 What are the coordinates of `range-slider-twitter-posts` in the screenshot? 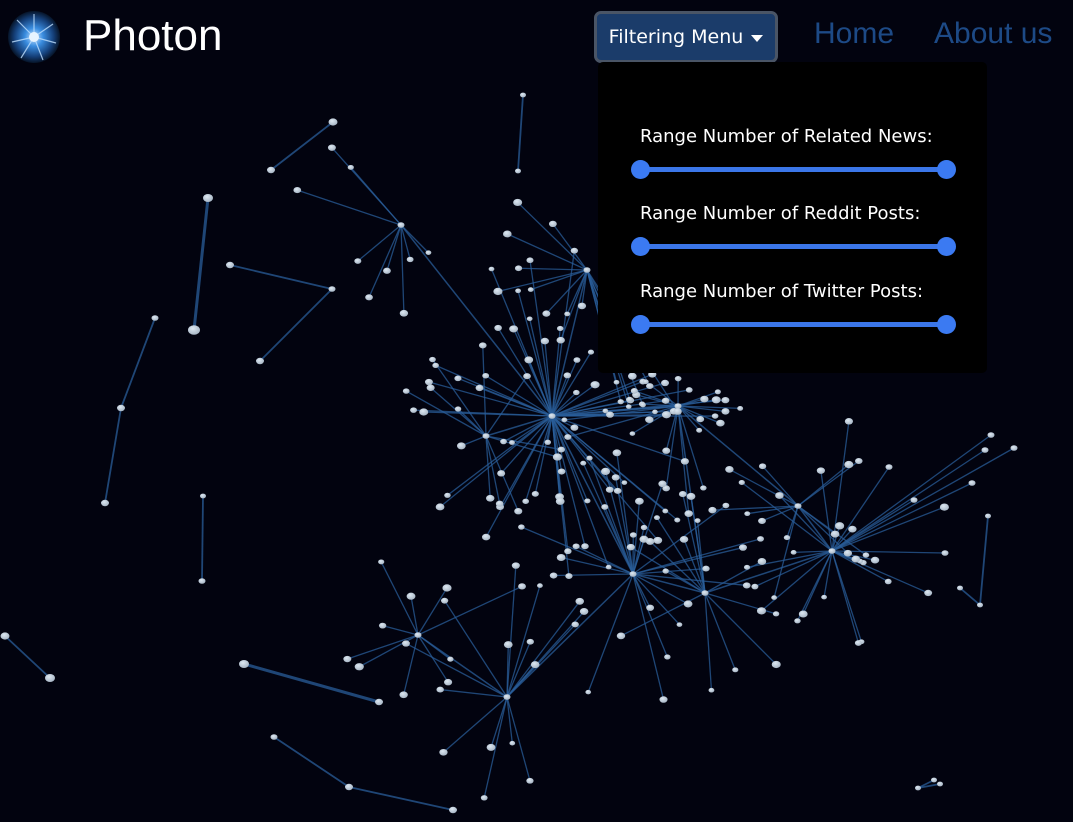 It's located at (793, 324).